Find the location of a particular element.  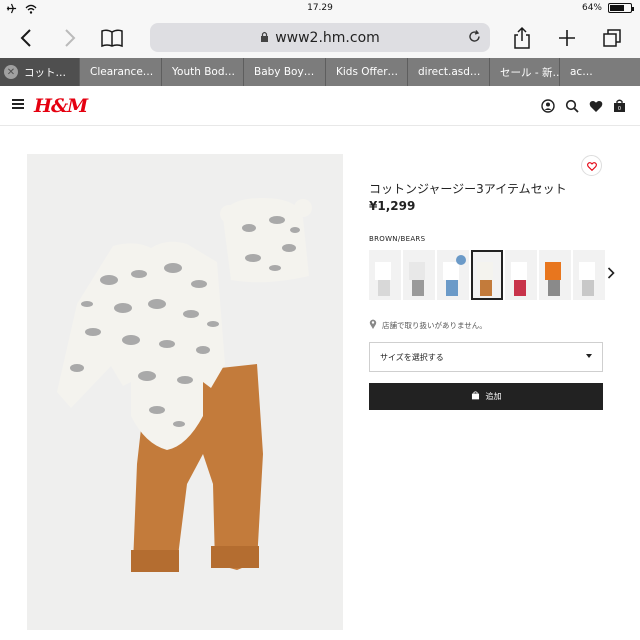

status-time: 17.29 is located at coordinates (320, 8).